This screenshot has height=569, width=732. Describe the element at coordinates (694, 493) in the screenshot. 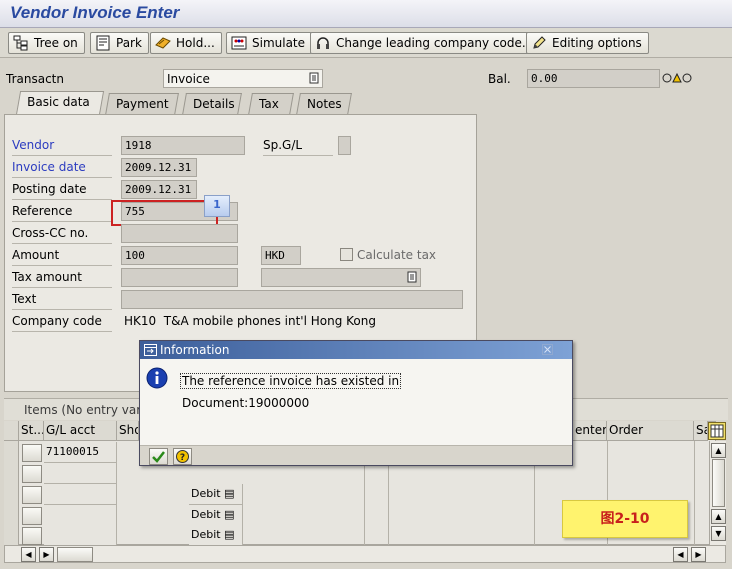

I see `grid-divider` at that location.